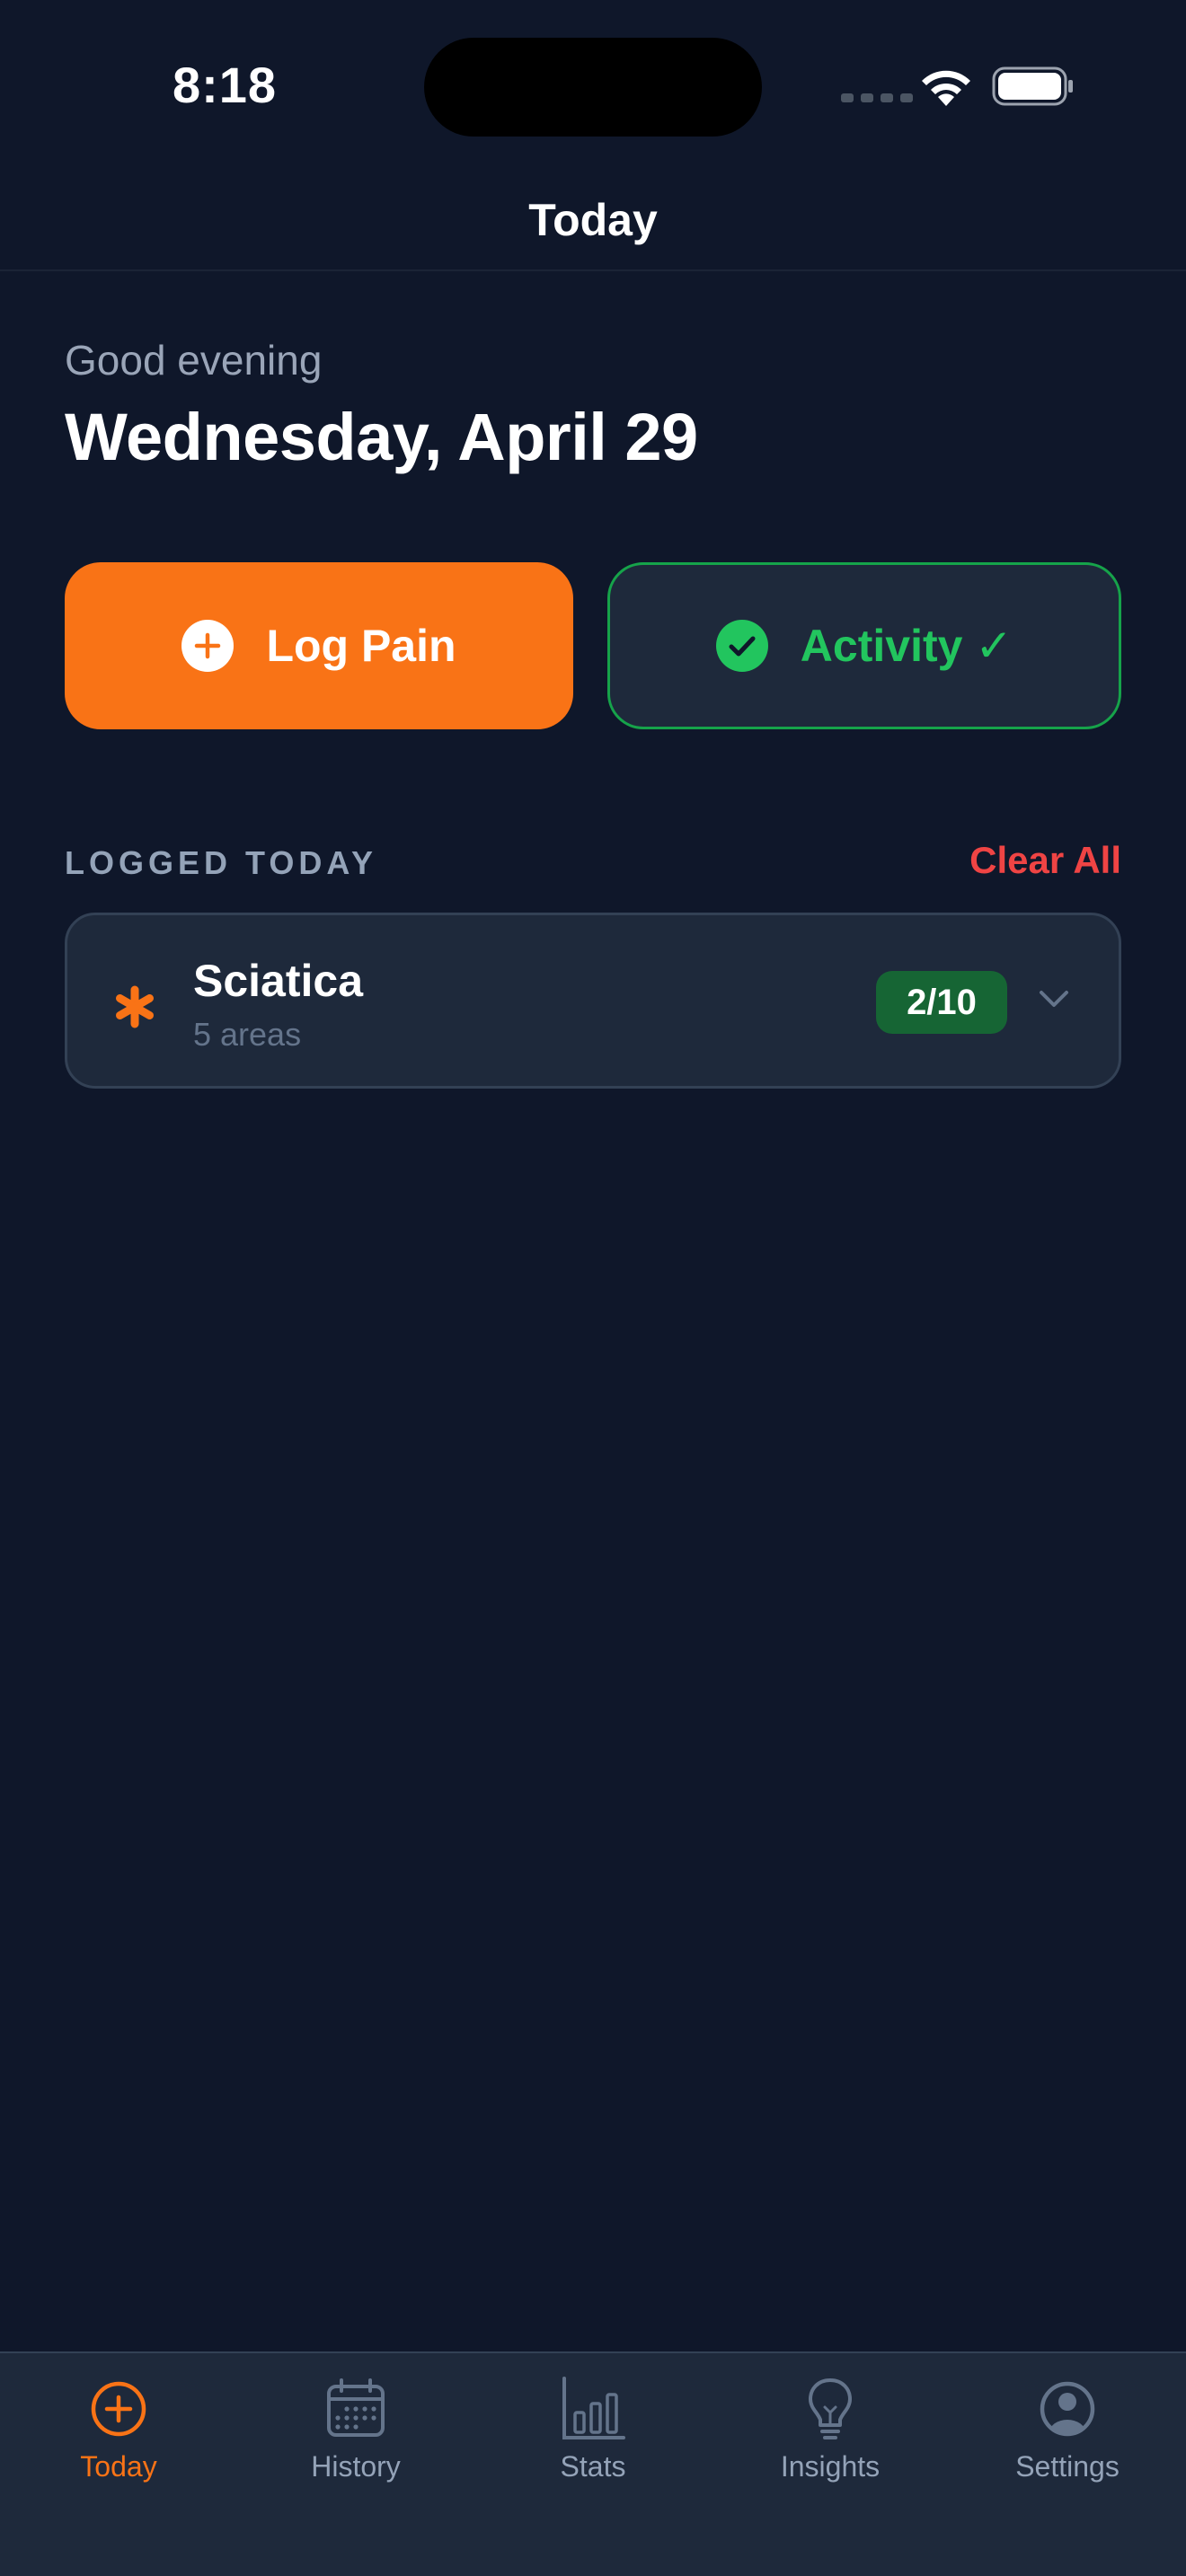 The height and width of the screenshot is (2576, 1186). What do you see at coordinates (278, 981) in the screenshot?
I see `entry-name: Sciatica` at bounding box center [278, 981].